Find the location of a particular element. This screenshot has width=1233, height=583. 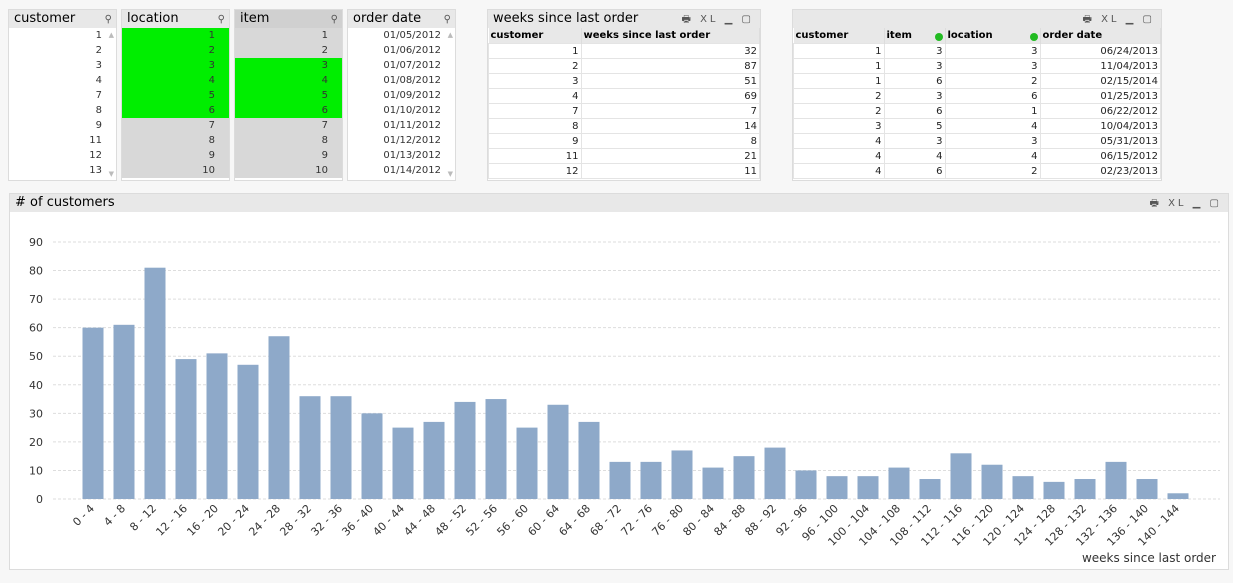

listbox-value: 01/14/2012 is located at coordinates (401, 170).